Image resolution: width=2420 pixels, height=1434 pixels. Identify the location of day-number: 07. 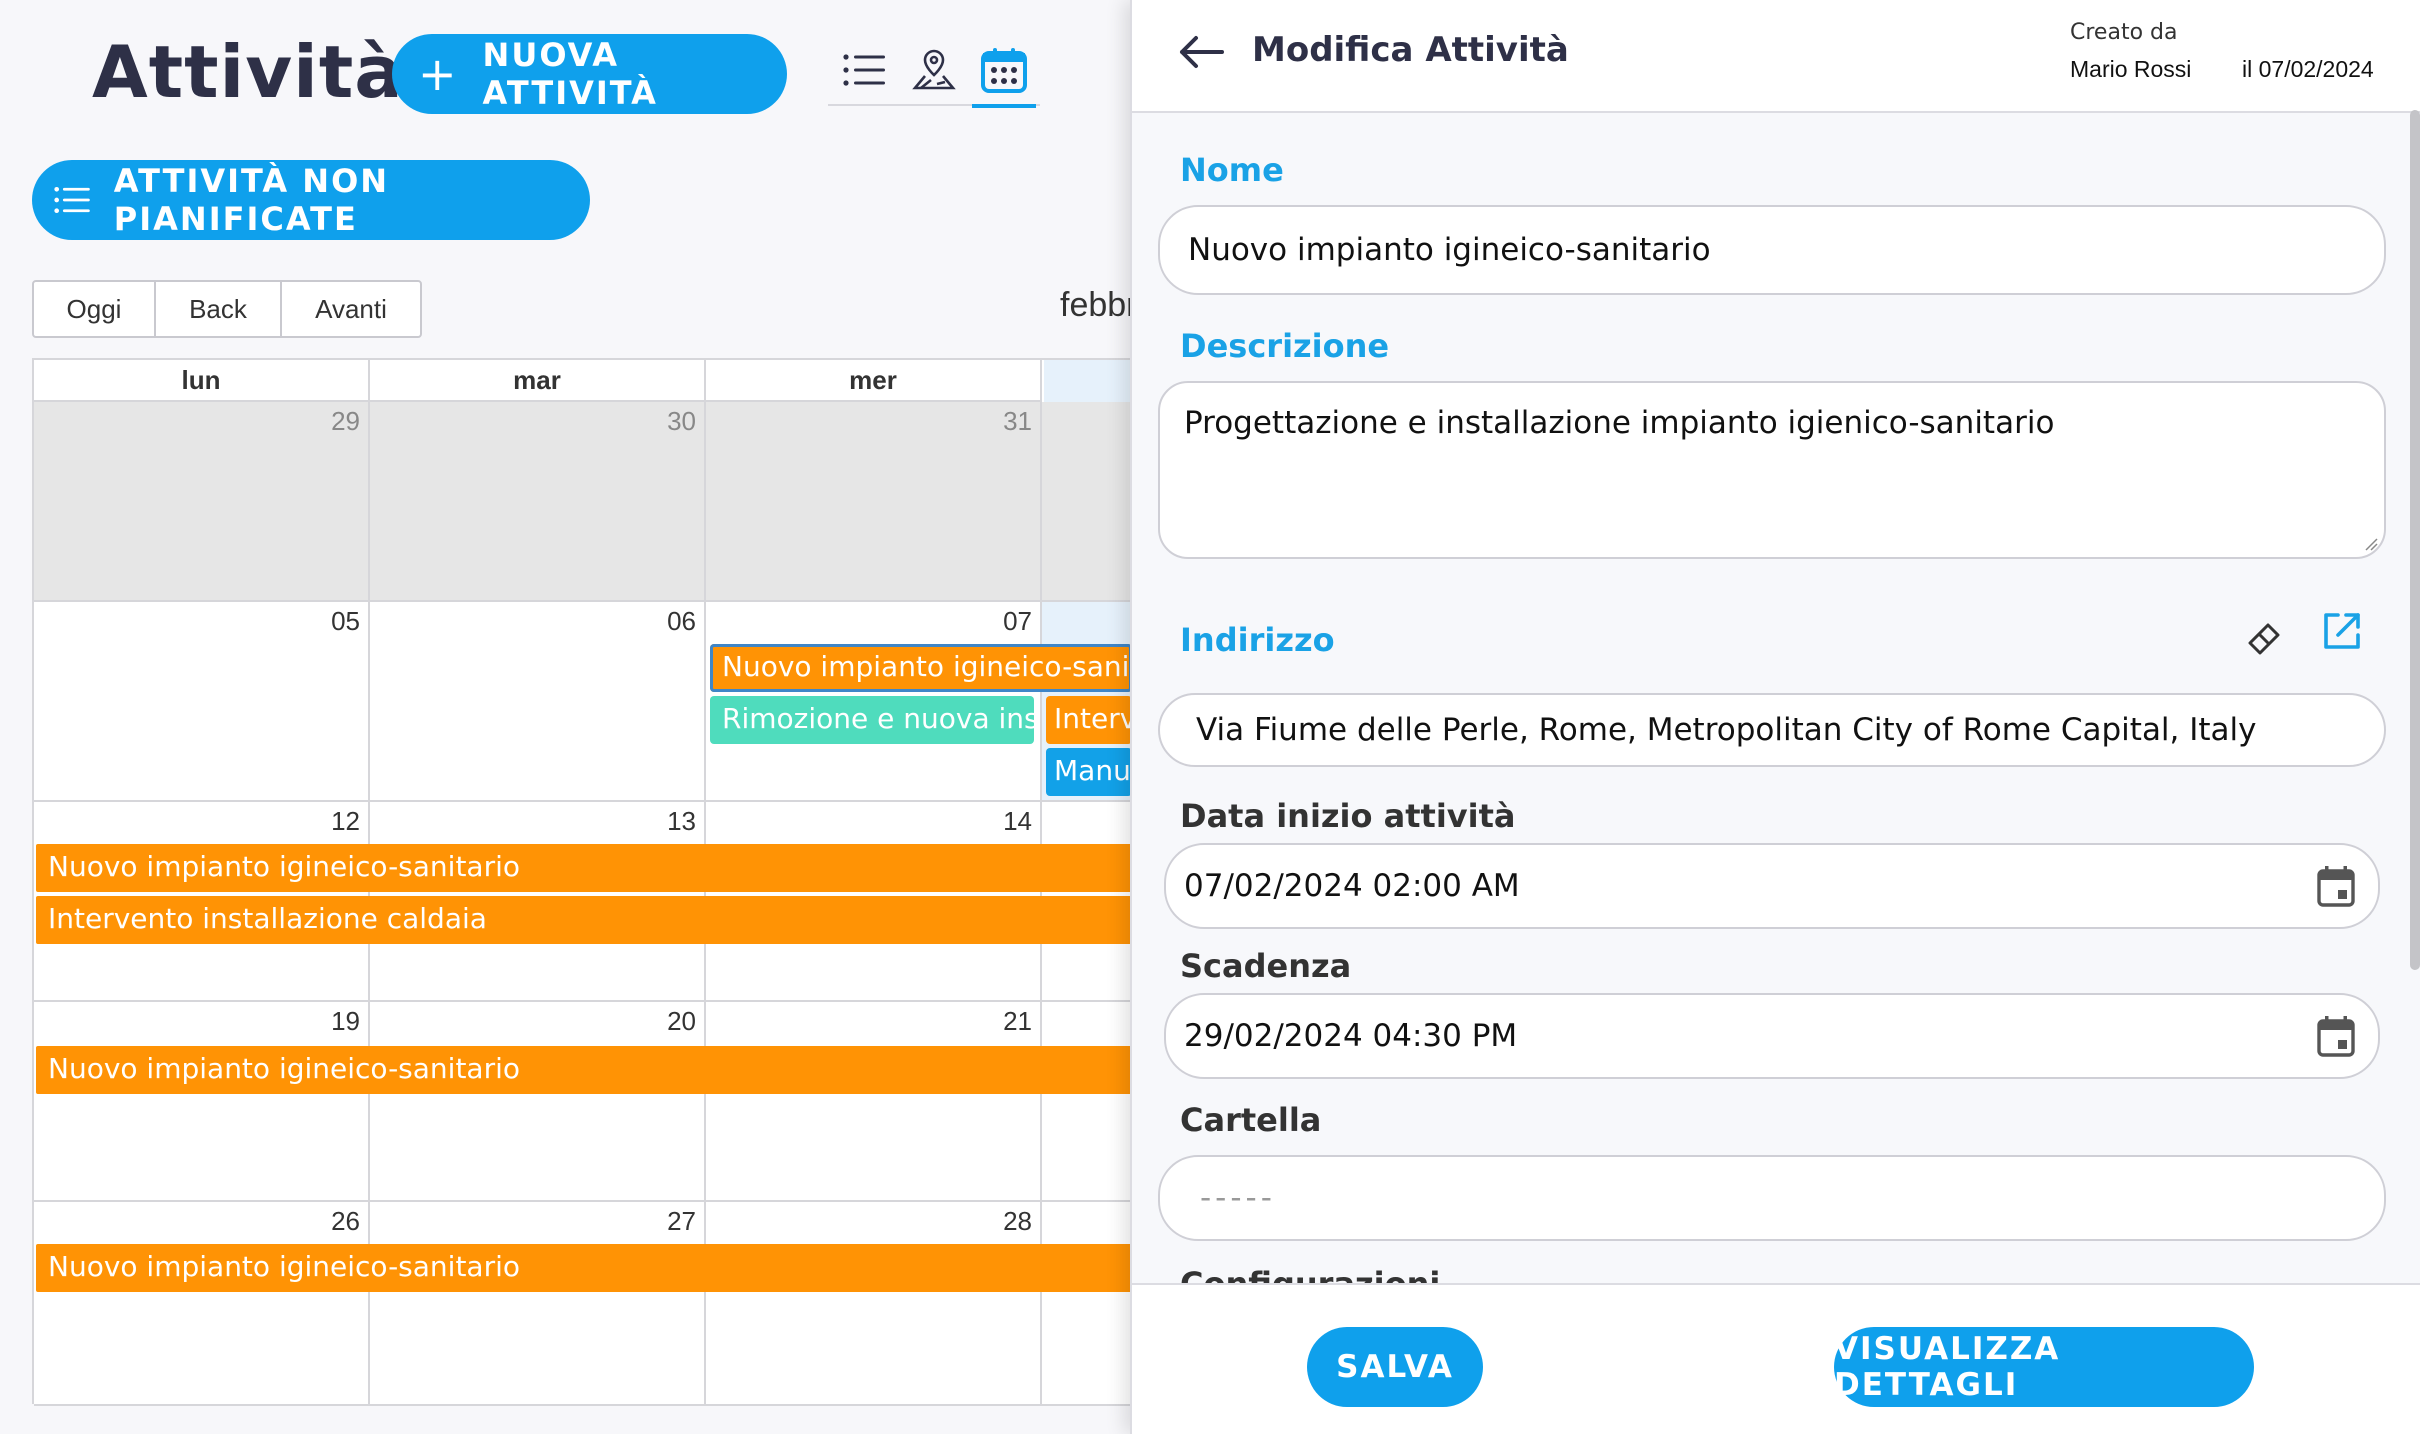
(1017, 621).